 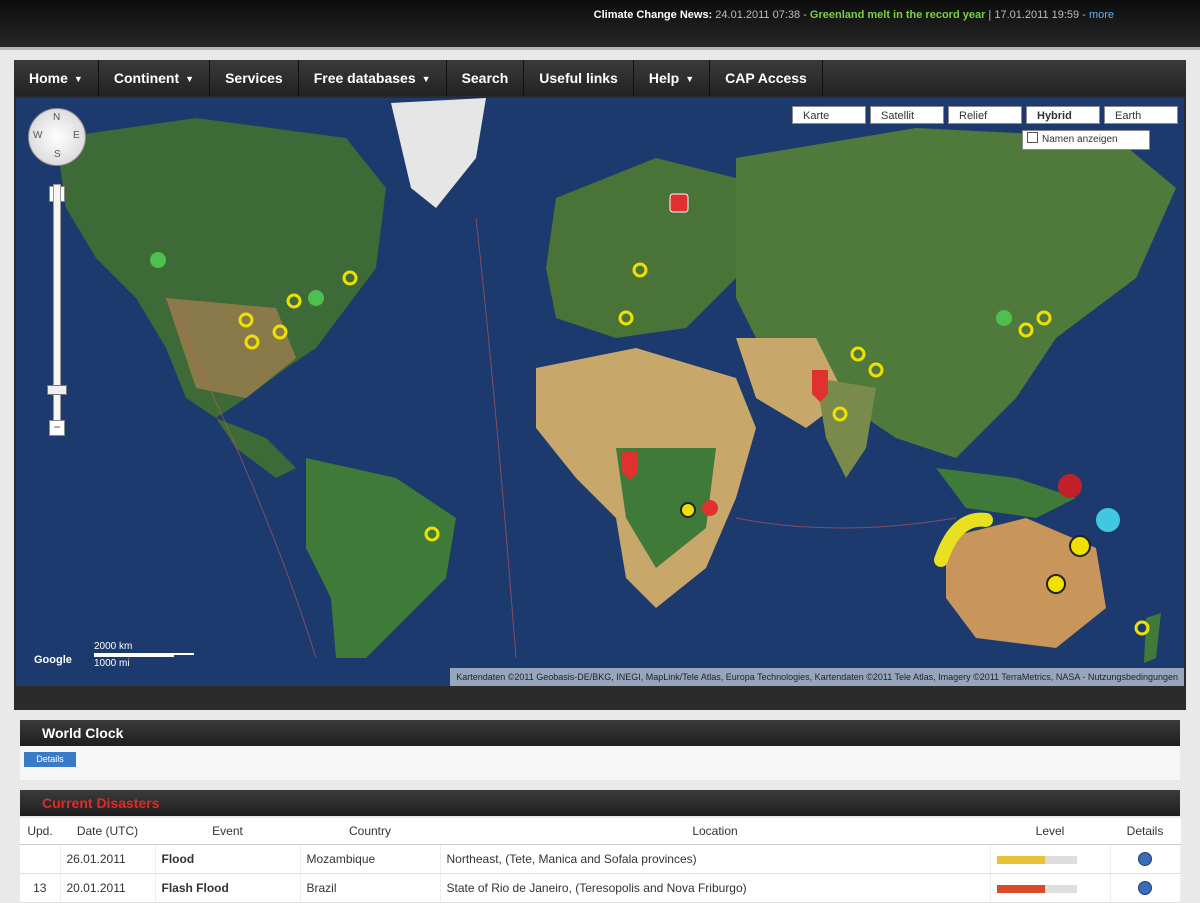 I want to click on zoom-slider-handle, so click(x=57, y=390).